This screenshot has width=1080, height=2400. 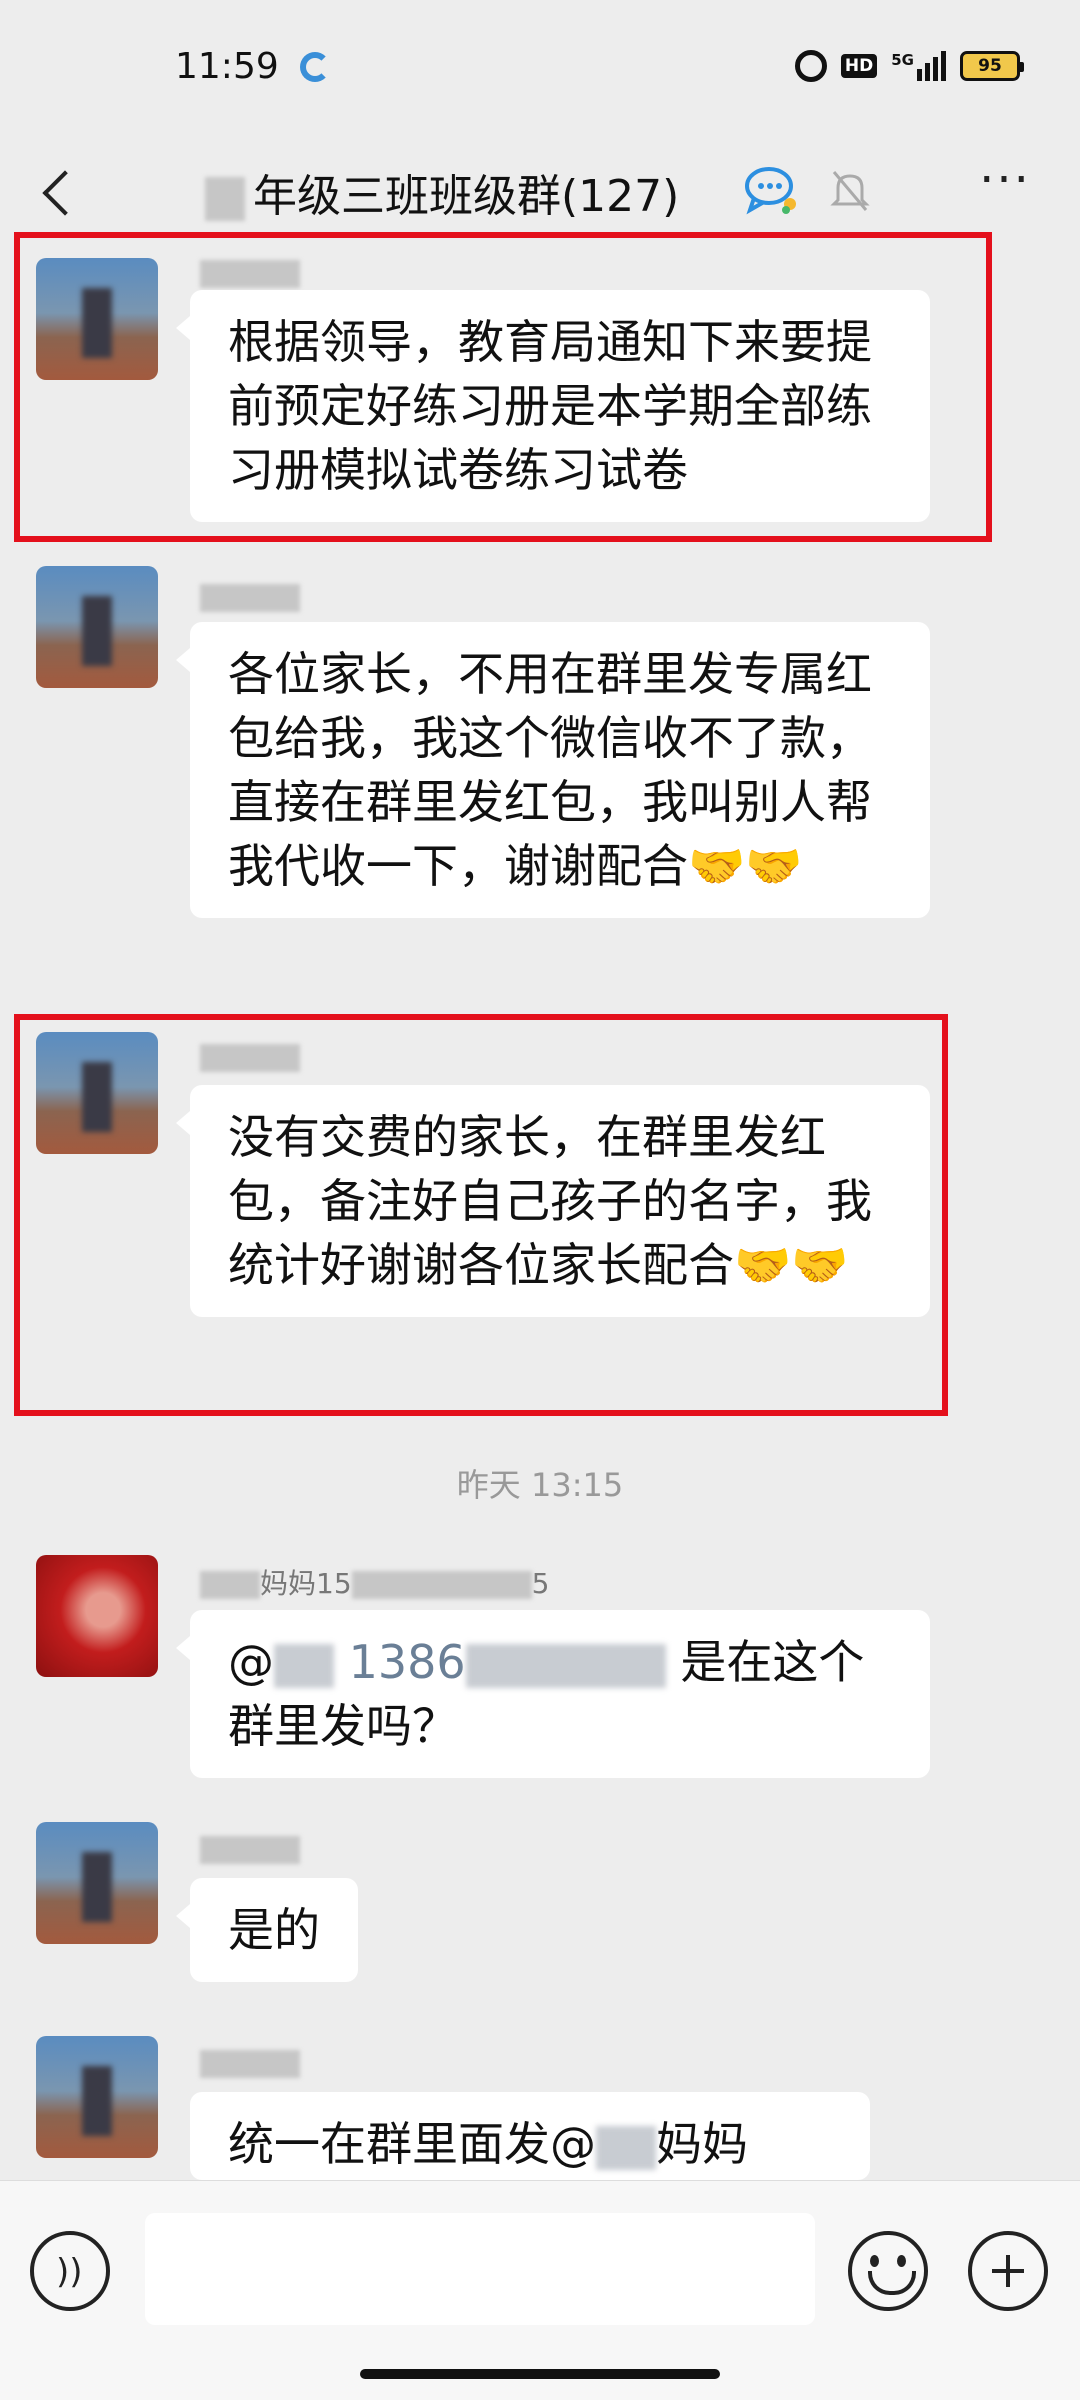 What do you see at coordinates (918, 66) in the screenshot?
I see `signal-icon: 5G` at bounding box center [918, 66].